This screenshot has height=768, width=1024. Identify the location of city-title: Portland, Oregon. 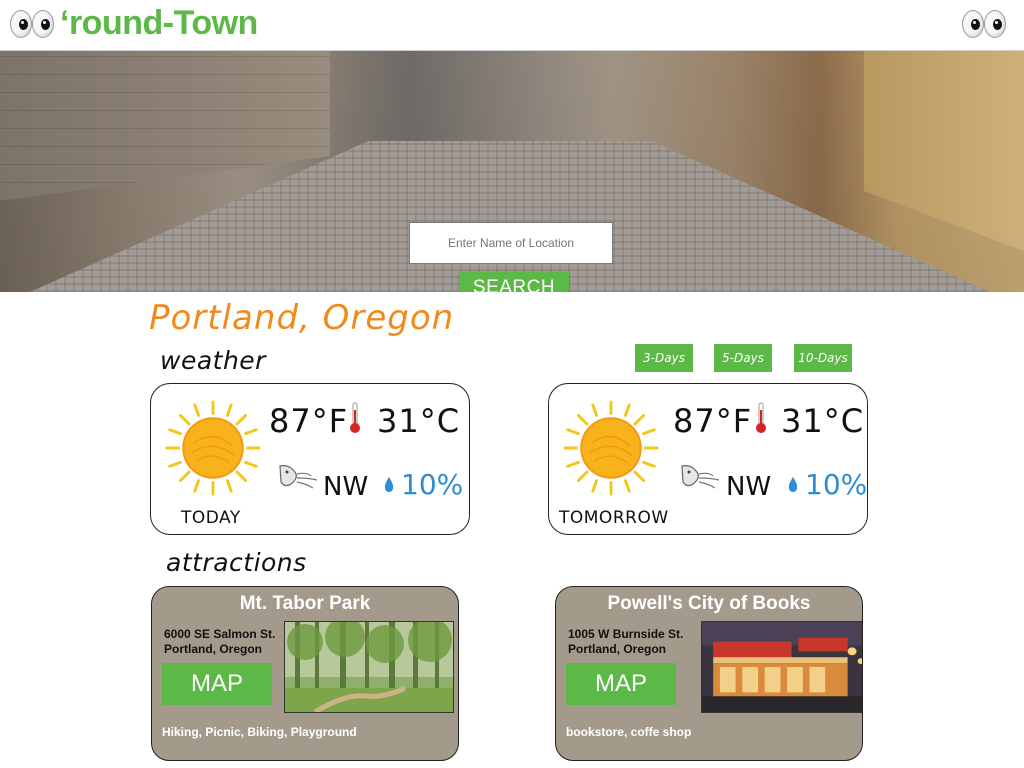
(302, 318).